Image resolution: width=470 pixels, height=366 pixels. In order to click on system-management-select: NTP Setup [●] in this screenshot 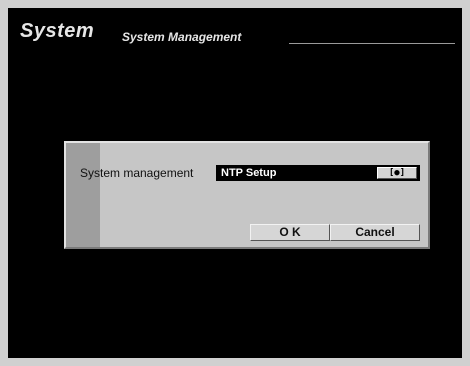, I will do `click(318, 173)`.